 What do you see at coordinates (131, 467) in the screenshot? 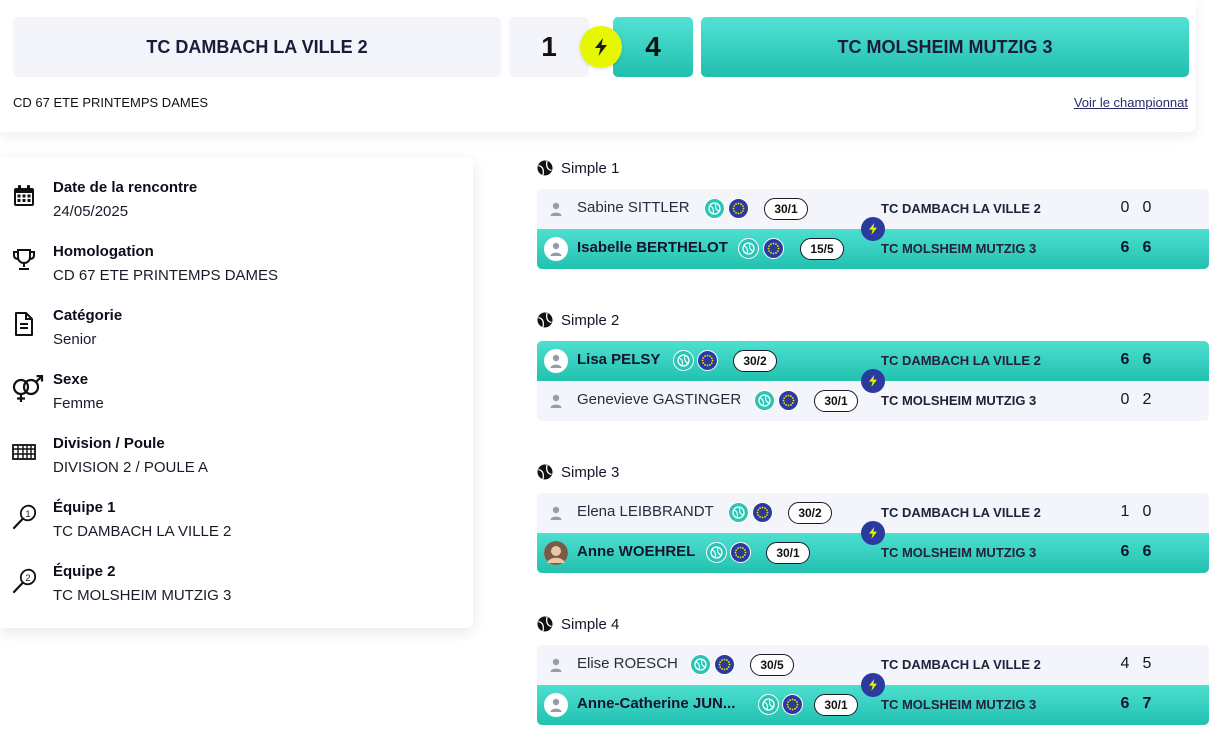
I see `info-value: DIVISION 2 / POULE A` at bounding box center [131, 467].